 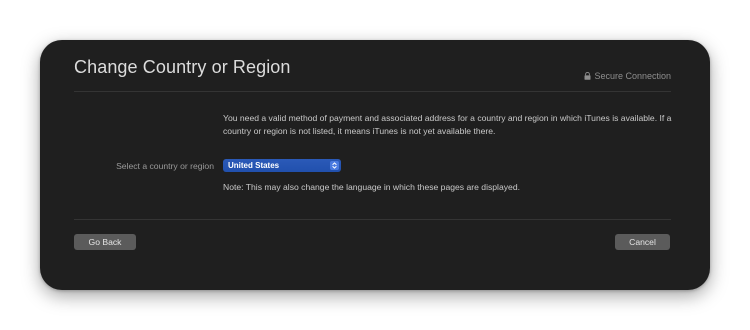 I want to click on header-divider, so click(x=372, y=91).